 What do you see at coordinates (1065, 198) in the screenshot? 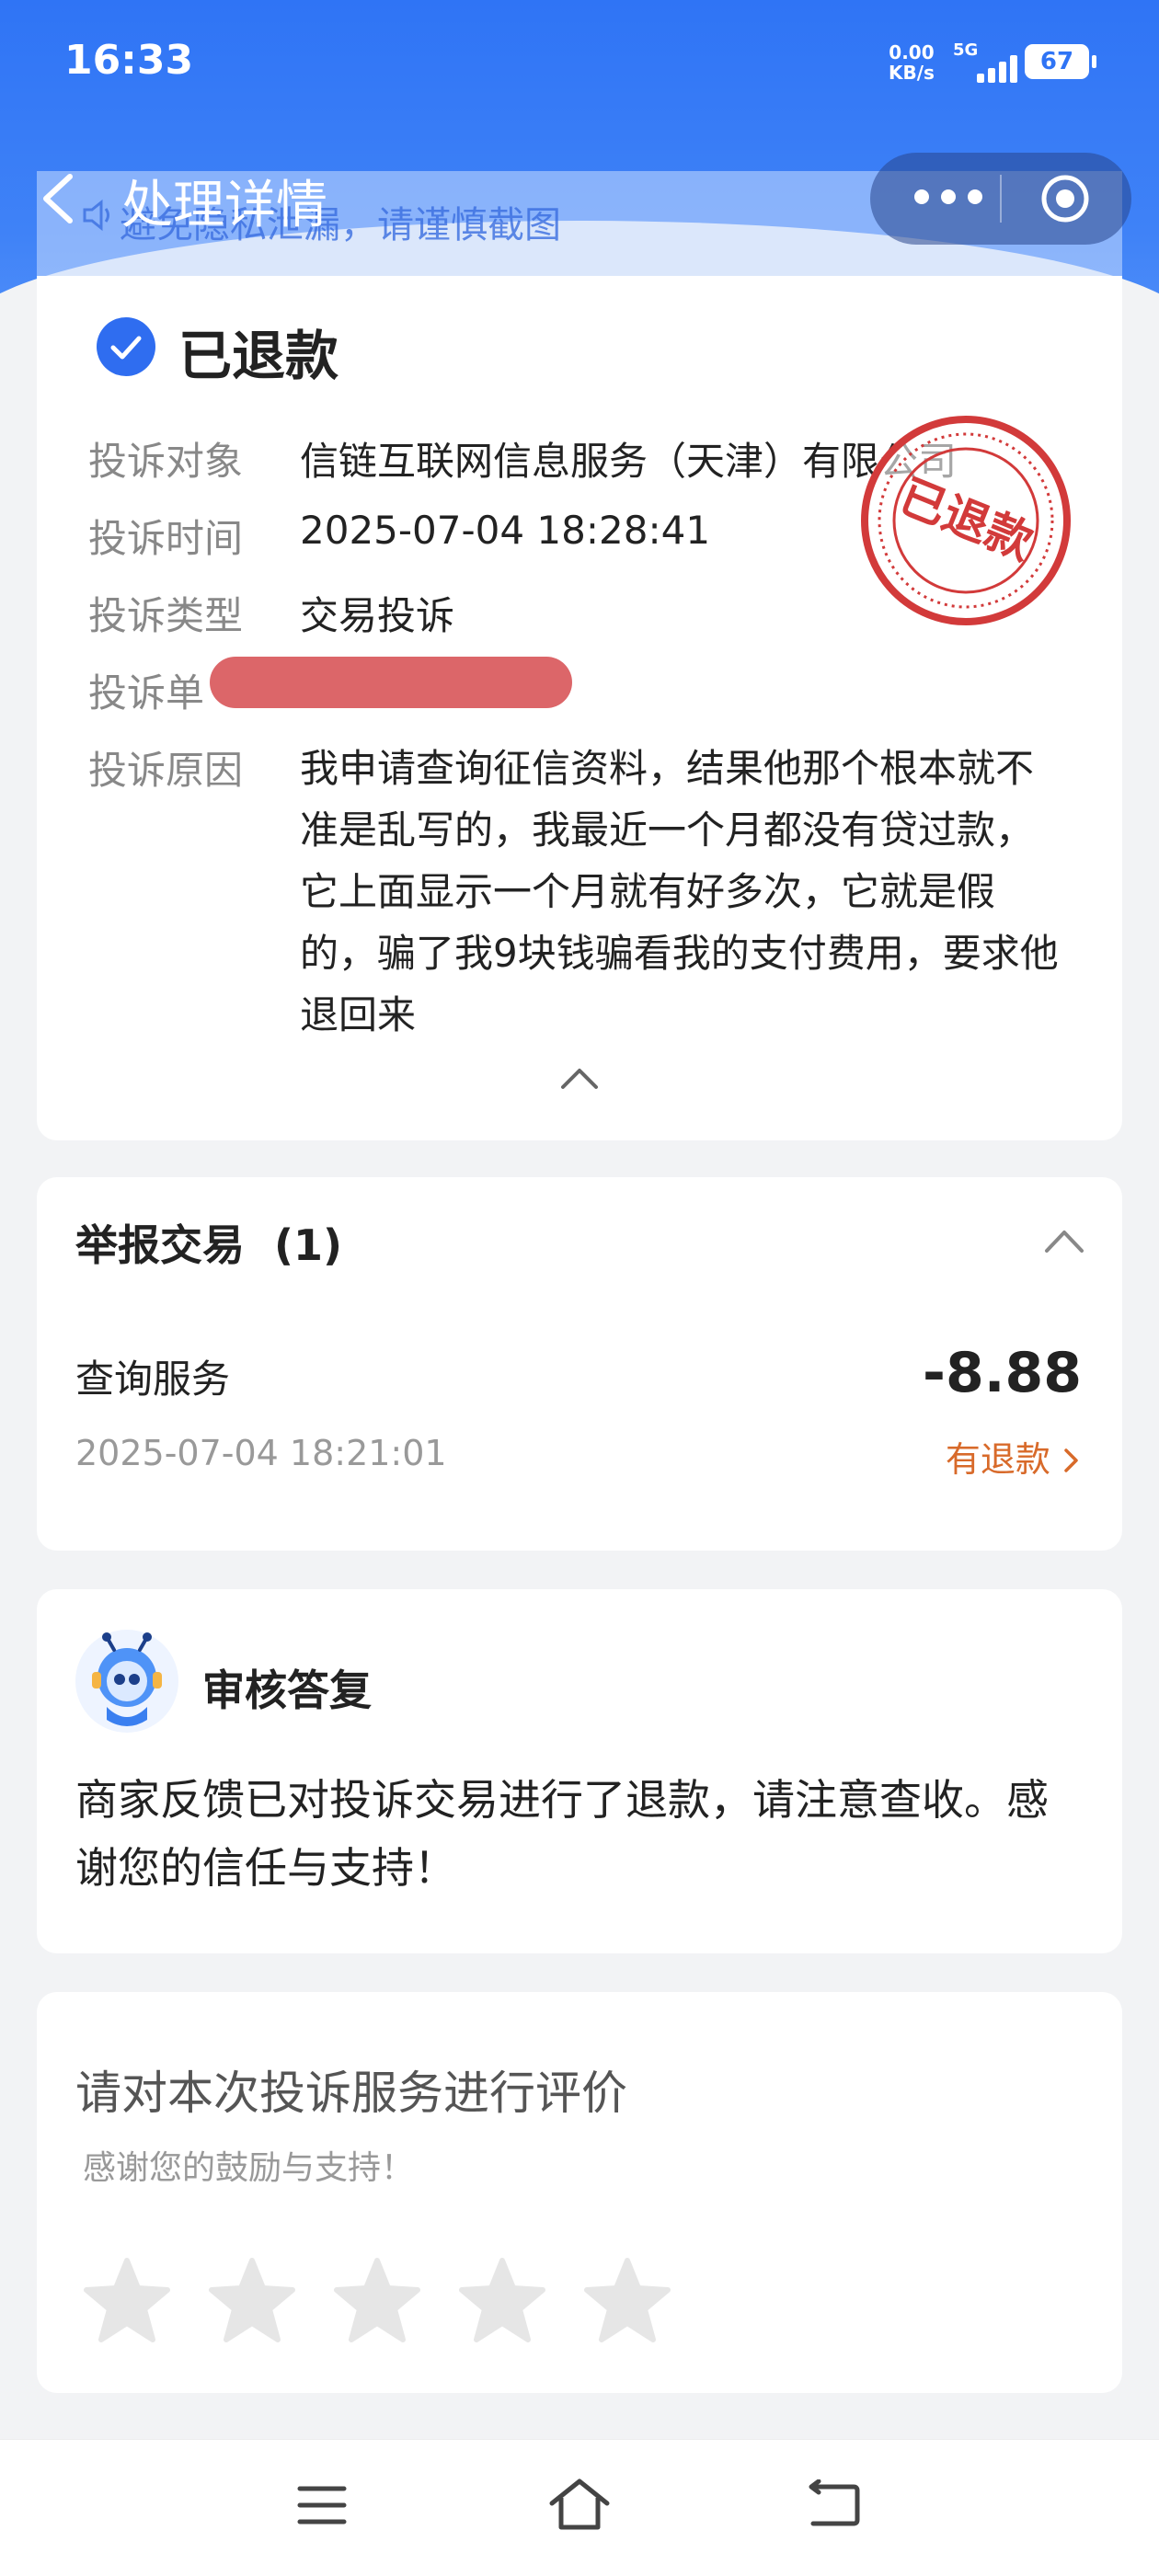
I see `close-target-icon` at bounding box center [1065, 198].